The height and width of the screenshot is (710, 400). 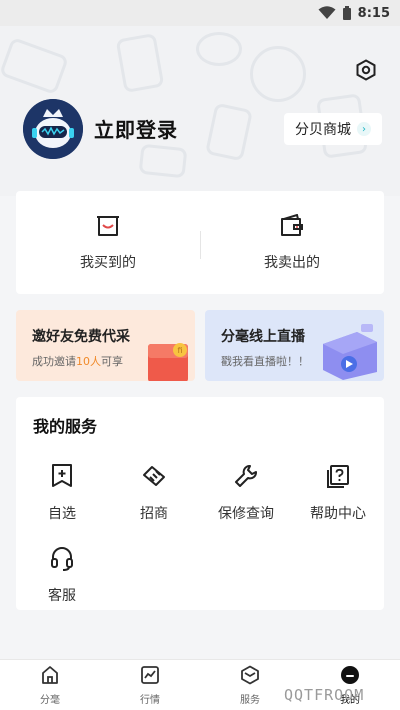 What do you see at coordinates (324, 695) in the screenshot?
I see `watermark: QQTFROOM` at bounding box center [324, 695].